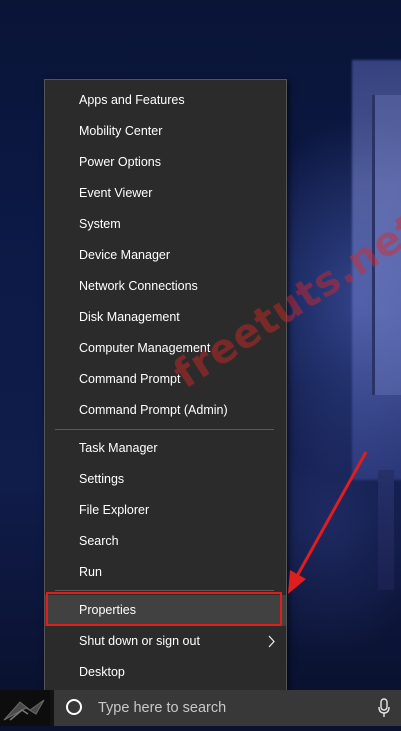 This screenshot has height=731, width=401. I want to click on menu-item-label: Command Prompt, so click(130, 379).